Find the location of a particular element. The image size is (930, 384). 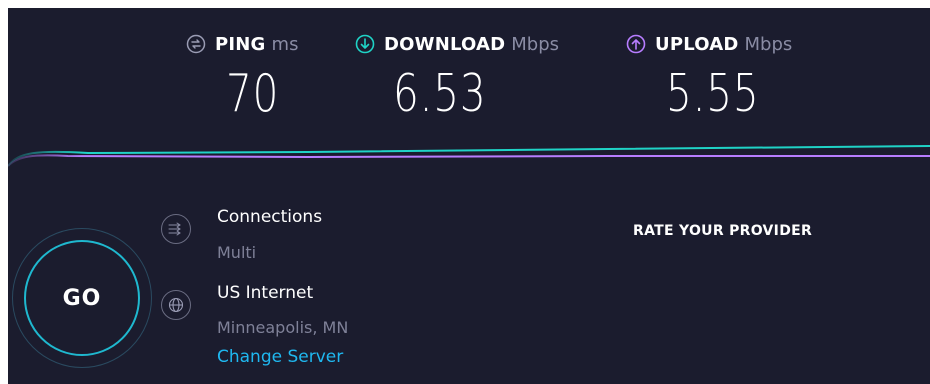

ping-unit: ms is located at coordinates (285, 44).